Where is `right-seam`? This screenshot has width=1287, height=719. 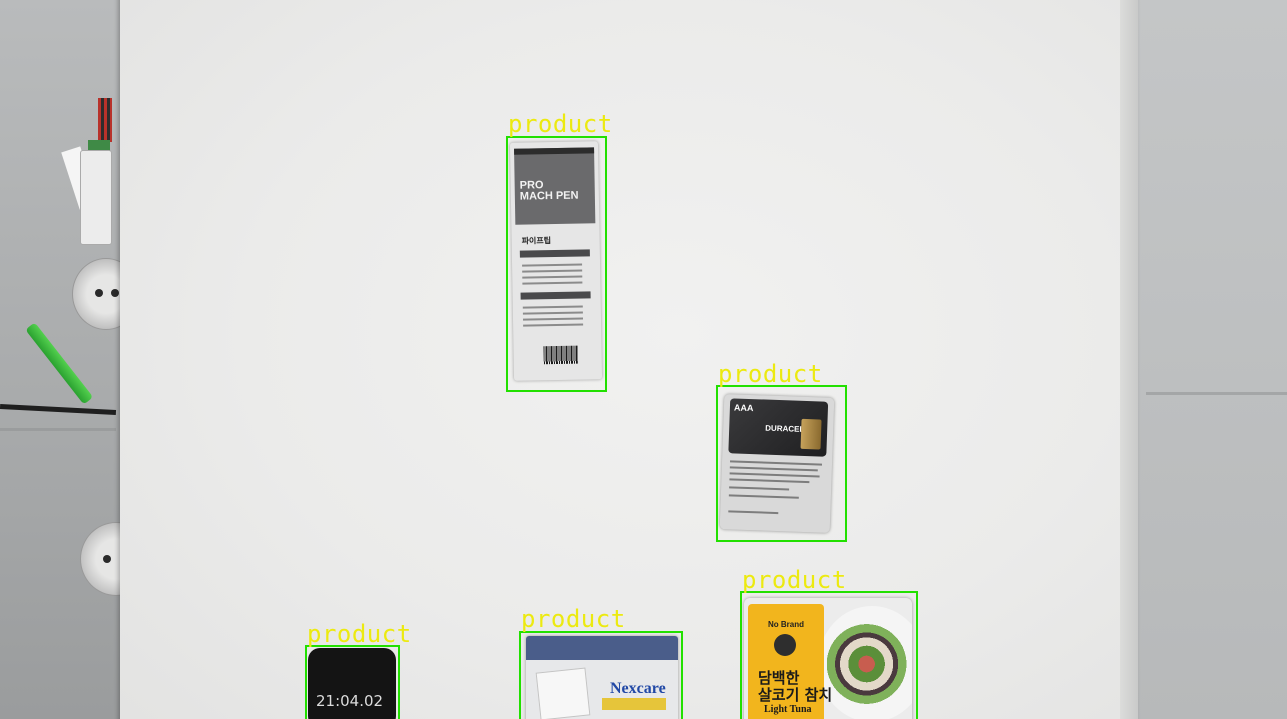 right-seam is located at coordinates (1216, 393).